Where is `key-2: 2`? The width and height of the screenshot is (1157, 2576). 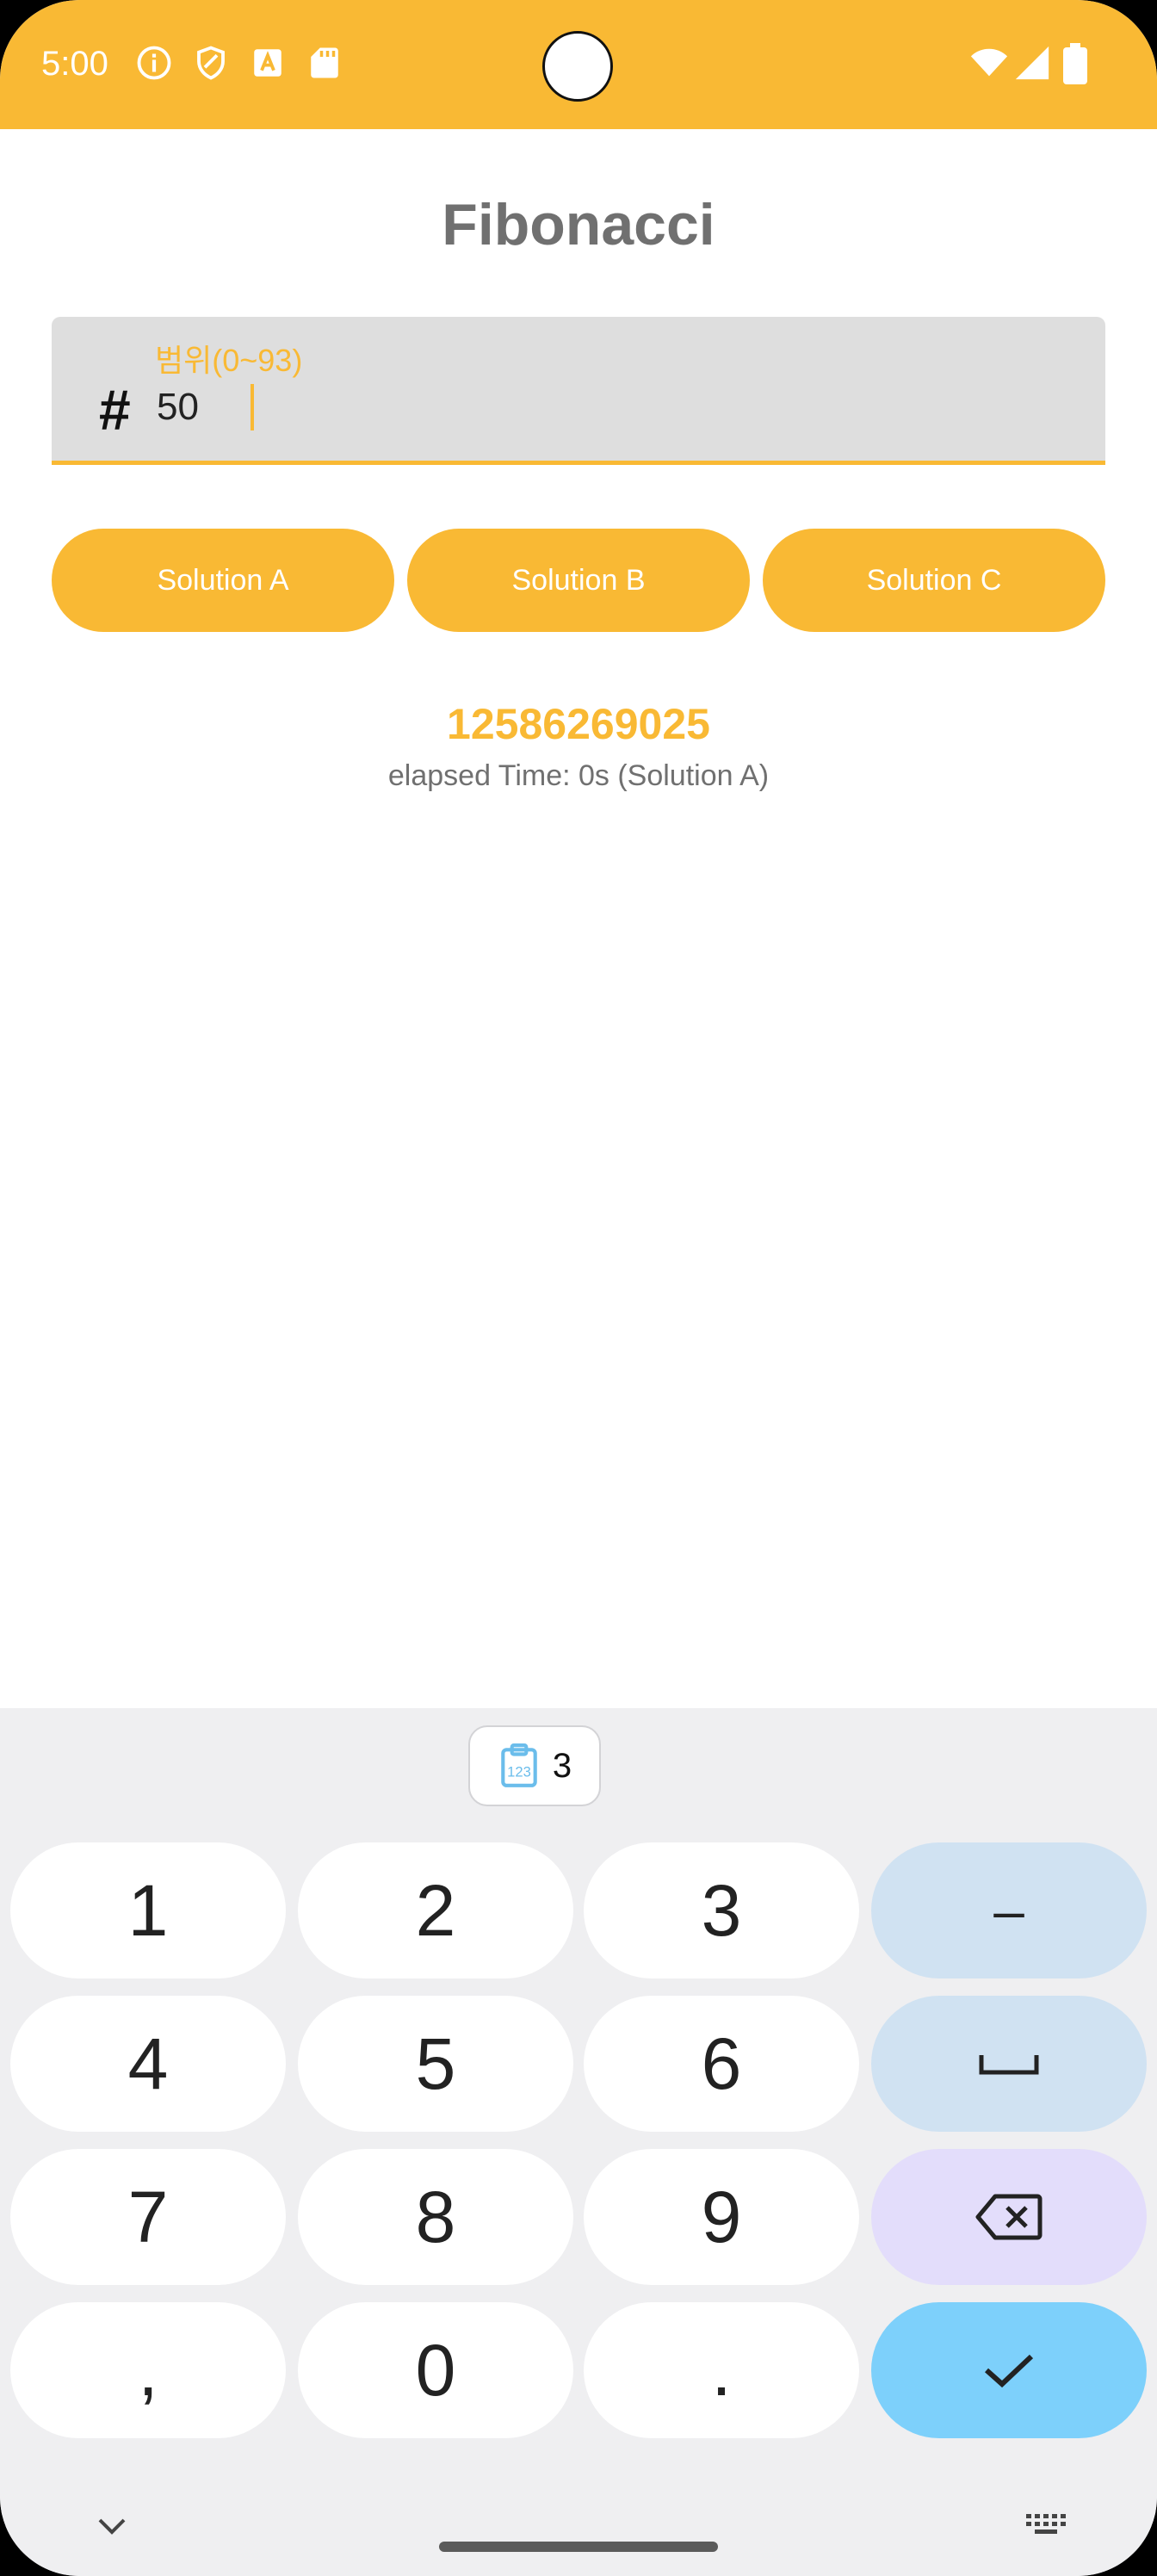
key-2: 2 is located at coordinates (436, 1910).